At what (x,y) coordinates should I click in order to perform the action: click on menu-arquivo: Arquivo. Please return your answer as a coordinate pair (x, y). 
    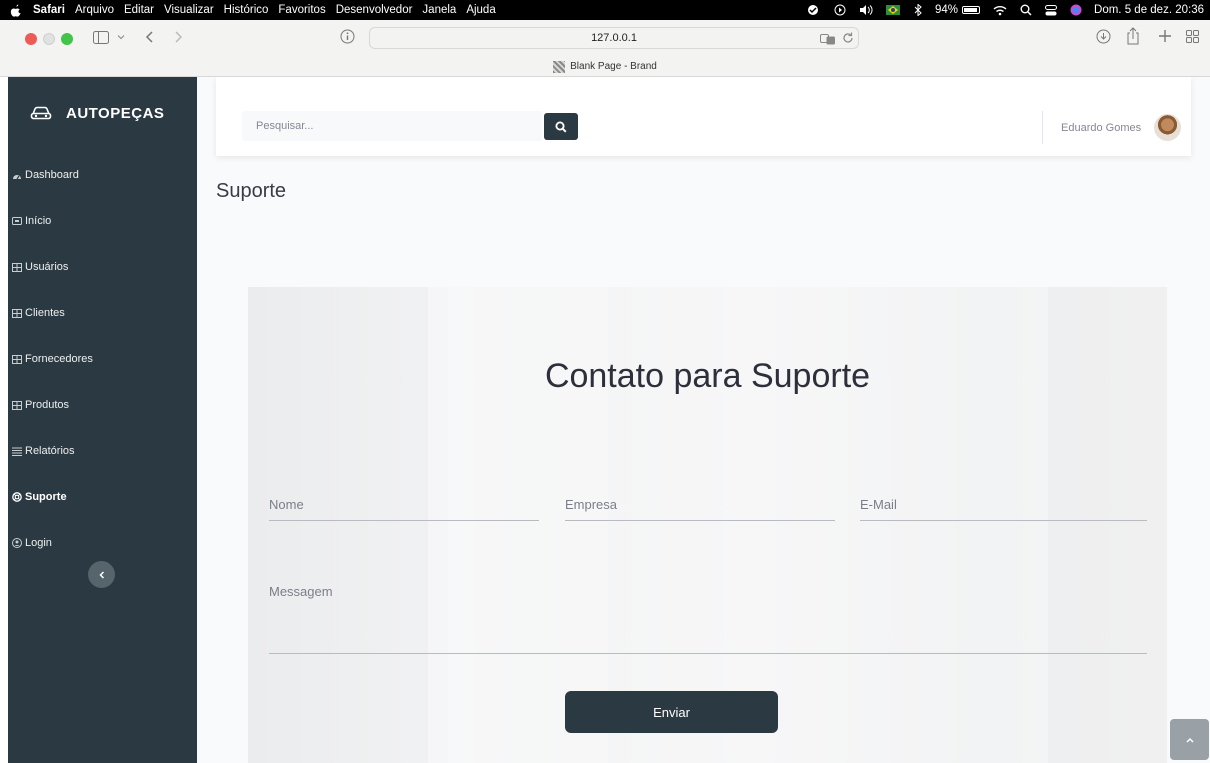
    Looking at the image, I should click on (94, 10).